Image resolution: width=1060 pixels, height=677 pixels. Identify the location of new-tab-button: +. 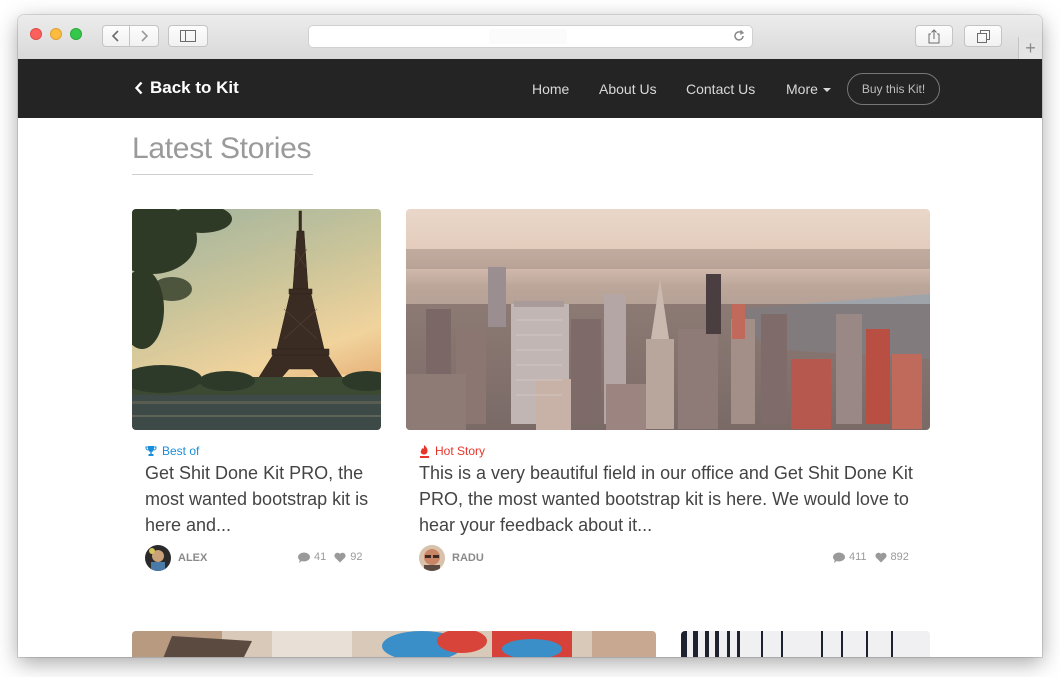
(1030, 48).